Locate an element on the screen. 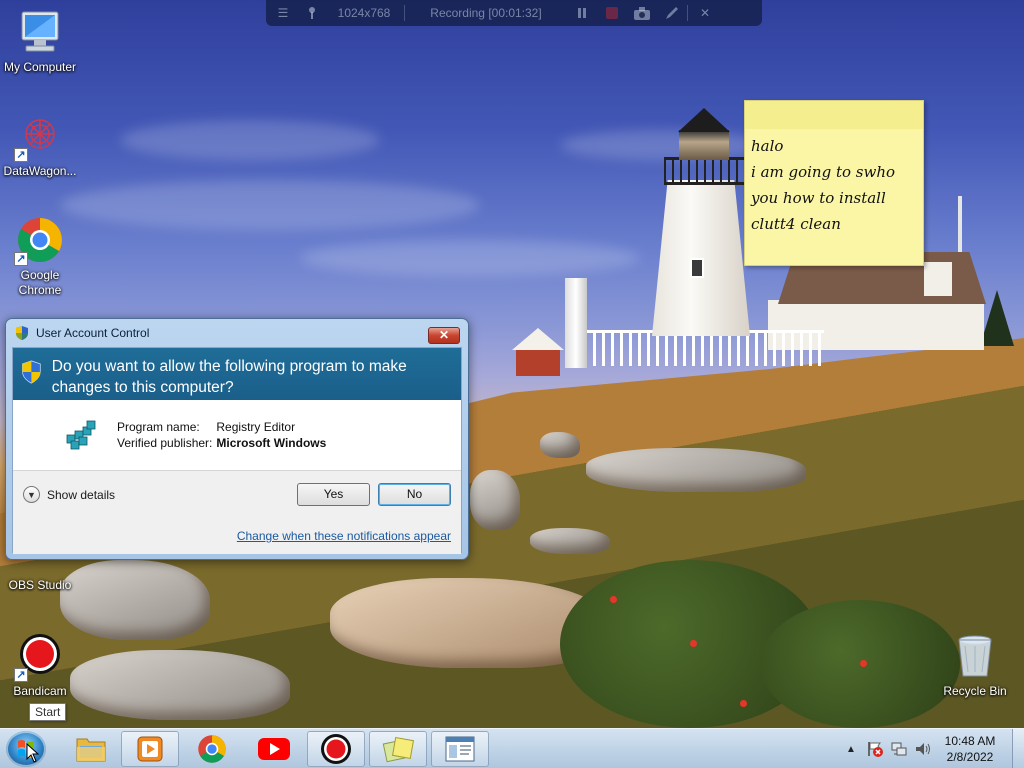  computer-icon is located at coordinates (40, 32).